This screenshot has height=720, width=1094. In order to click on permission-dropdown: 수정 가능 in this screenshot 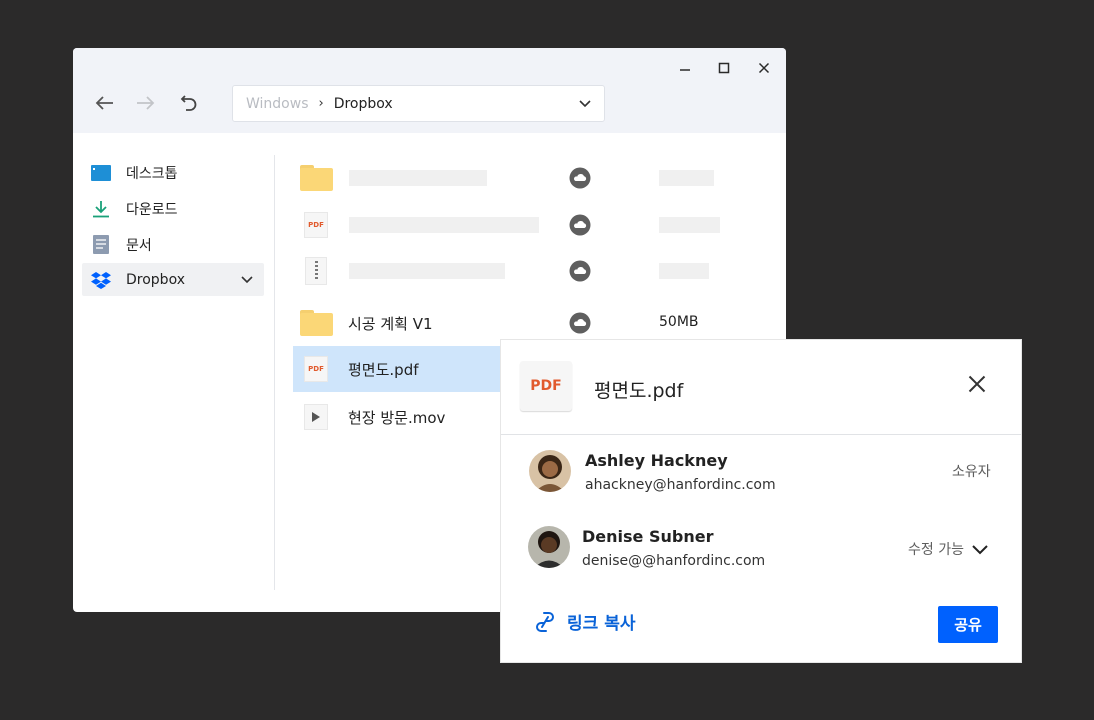, I will do `click(948, 549)`.